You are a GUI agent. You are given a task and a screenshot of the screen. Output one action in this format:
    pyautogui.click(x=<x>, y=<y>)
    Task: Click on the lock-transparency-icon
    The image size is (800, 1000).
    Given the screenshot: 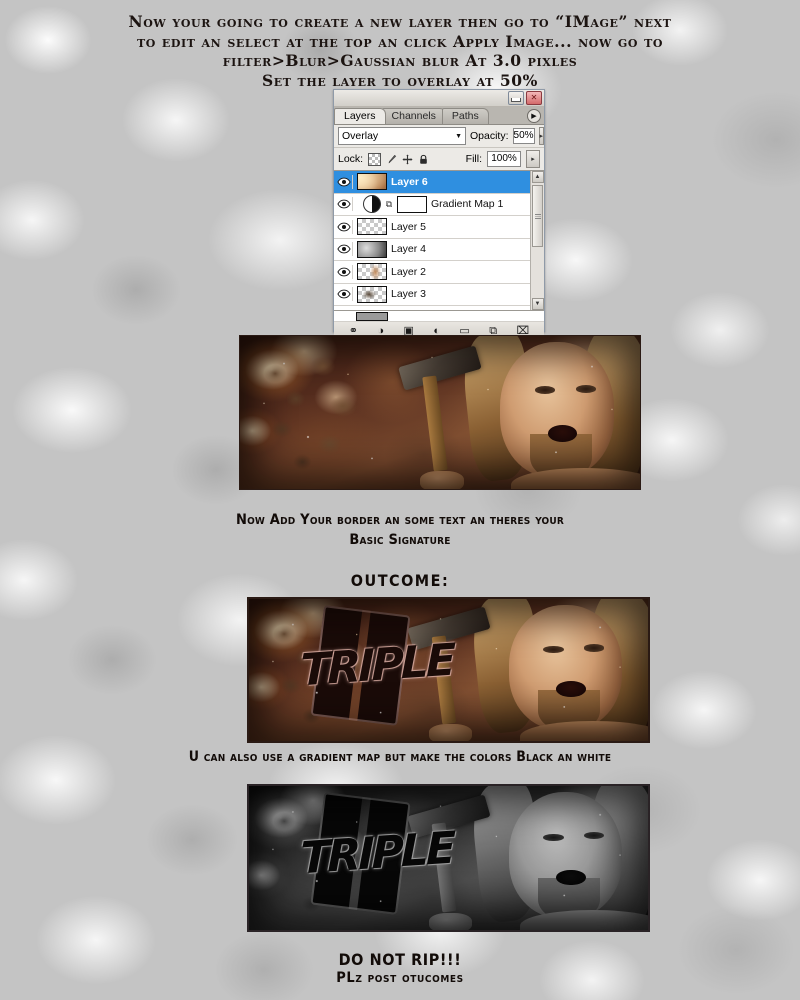 What is the action you would take?
    pyautogui.click(x=375, y=159)
    